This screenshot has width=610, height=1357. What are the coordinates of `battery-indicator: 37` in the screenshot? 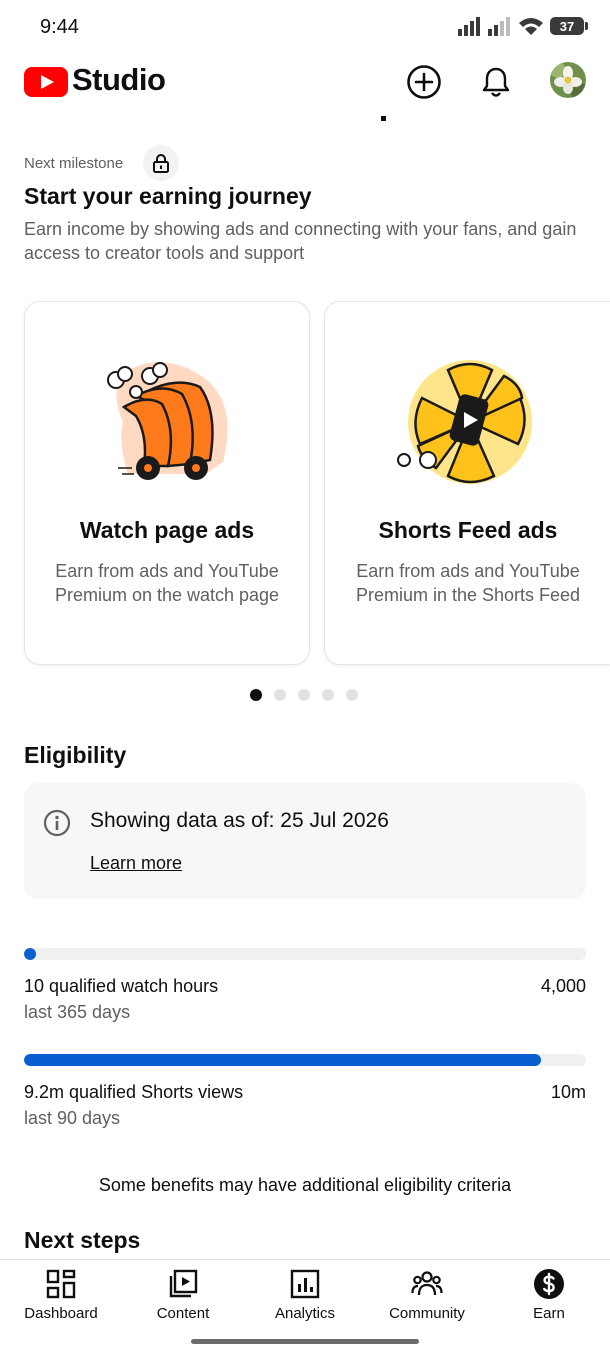 It's located at (569, 26).